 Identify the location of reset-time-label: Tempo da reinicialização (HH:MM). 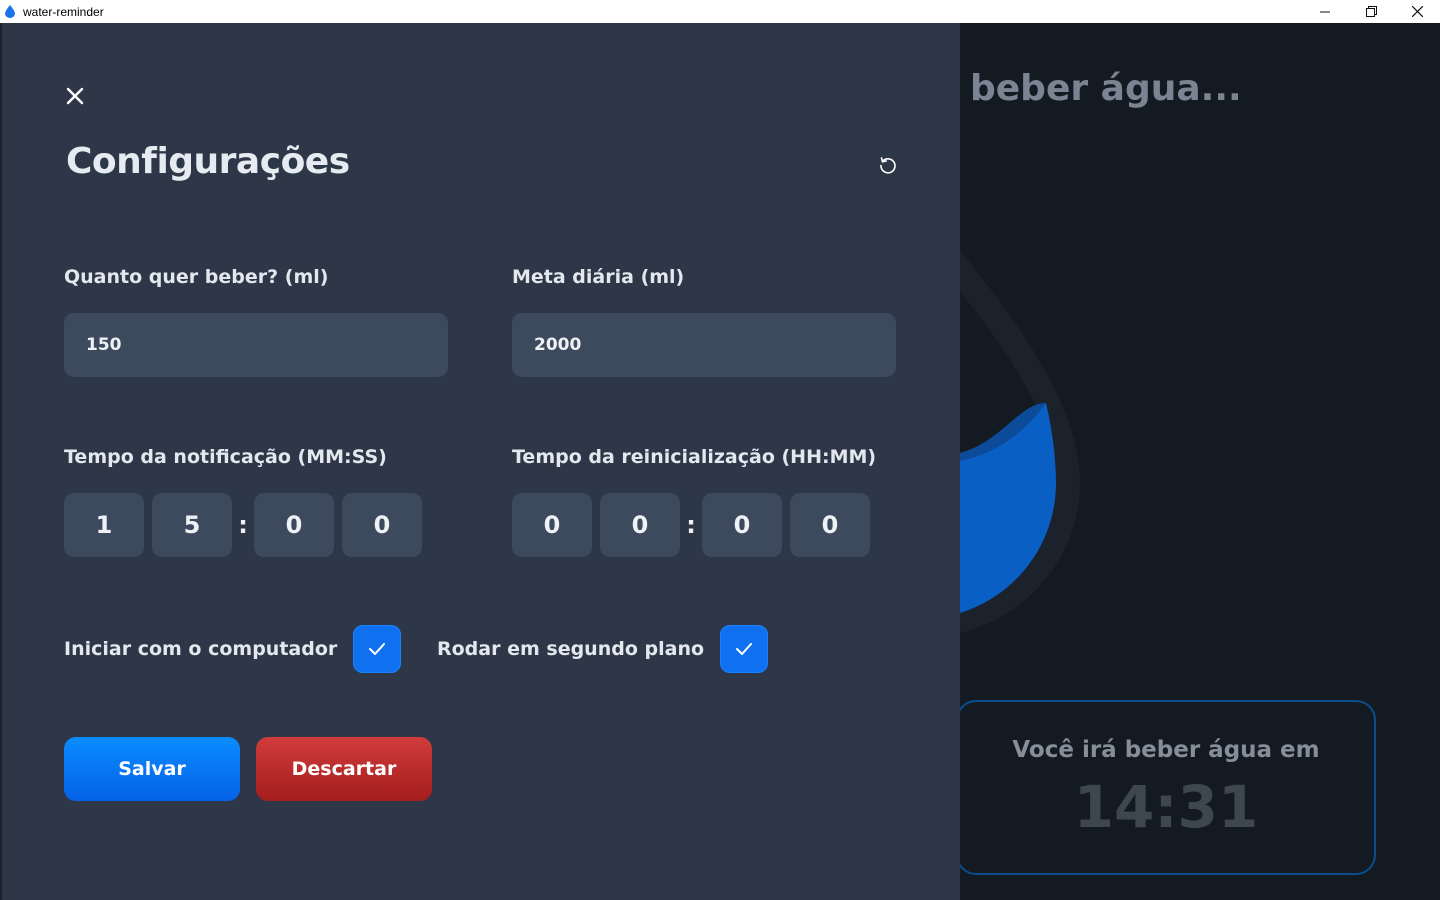
(694, 457).